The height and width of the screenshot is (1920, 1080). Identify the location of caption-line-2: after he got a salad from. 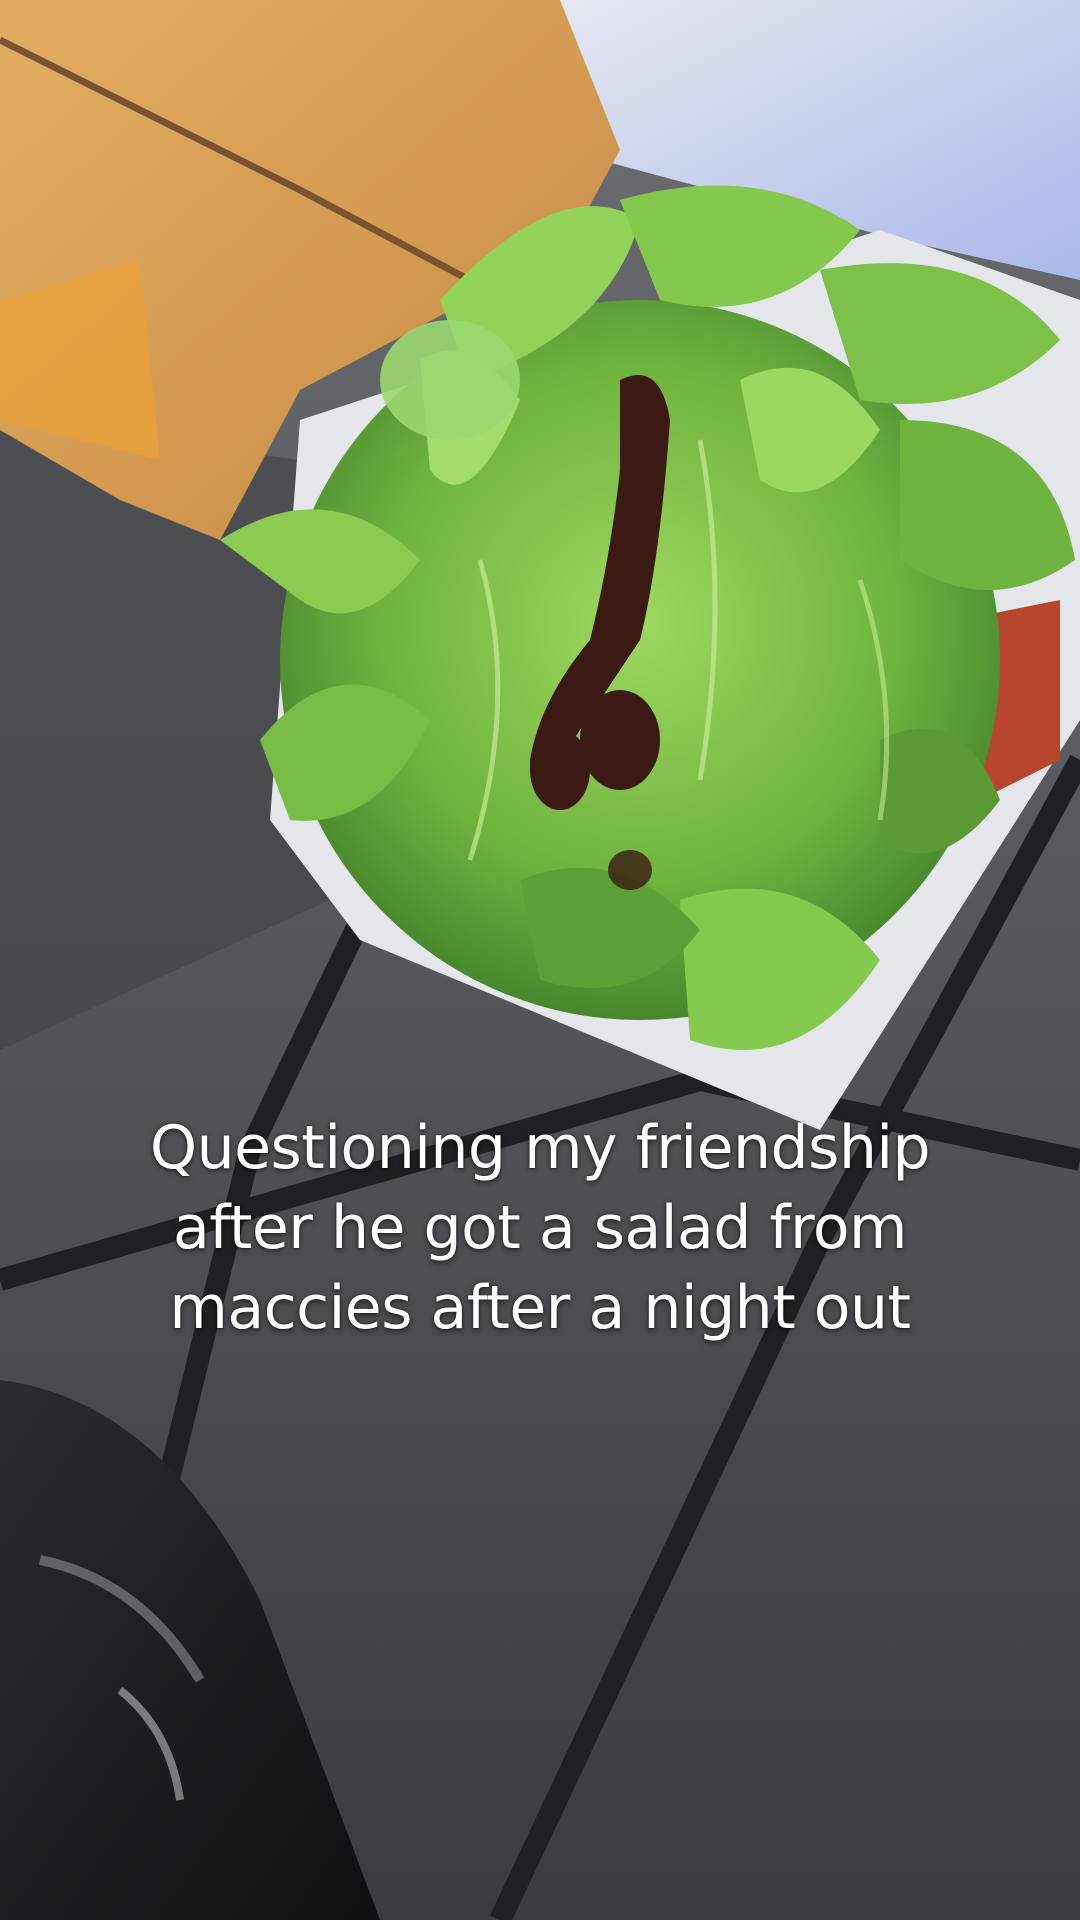
(540, 1228).